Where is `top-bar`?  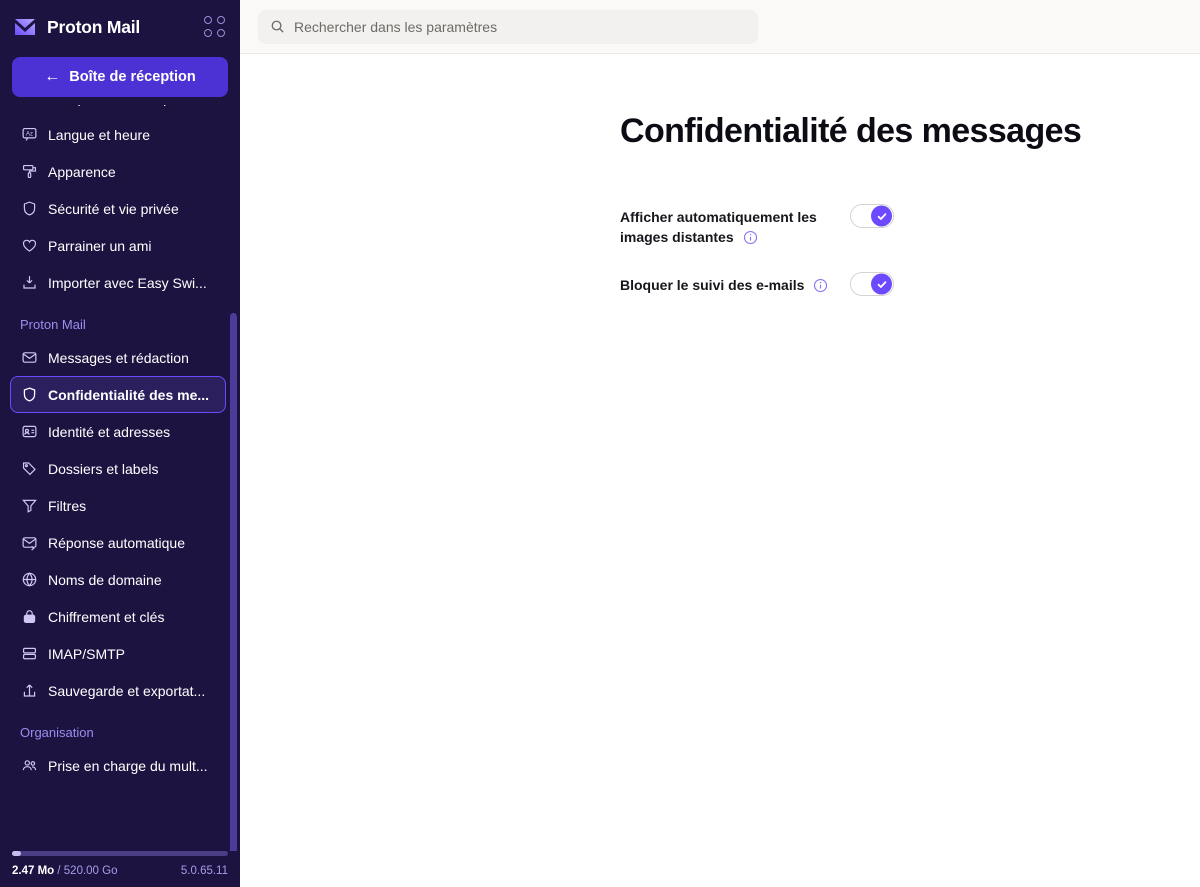
top-bar is located at coordinates (720, 27).